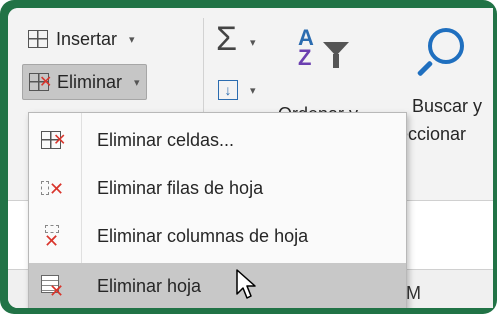 This screenshot has height=314, width=497. I want to click on menu-item-label: Eliminar columnas de hoja, so click(203, 235).